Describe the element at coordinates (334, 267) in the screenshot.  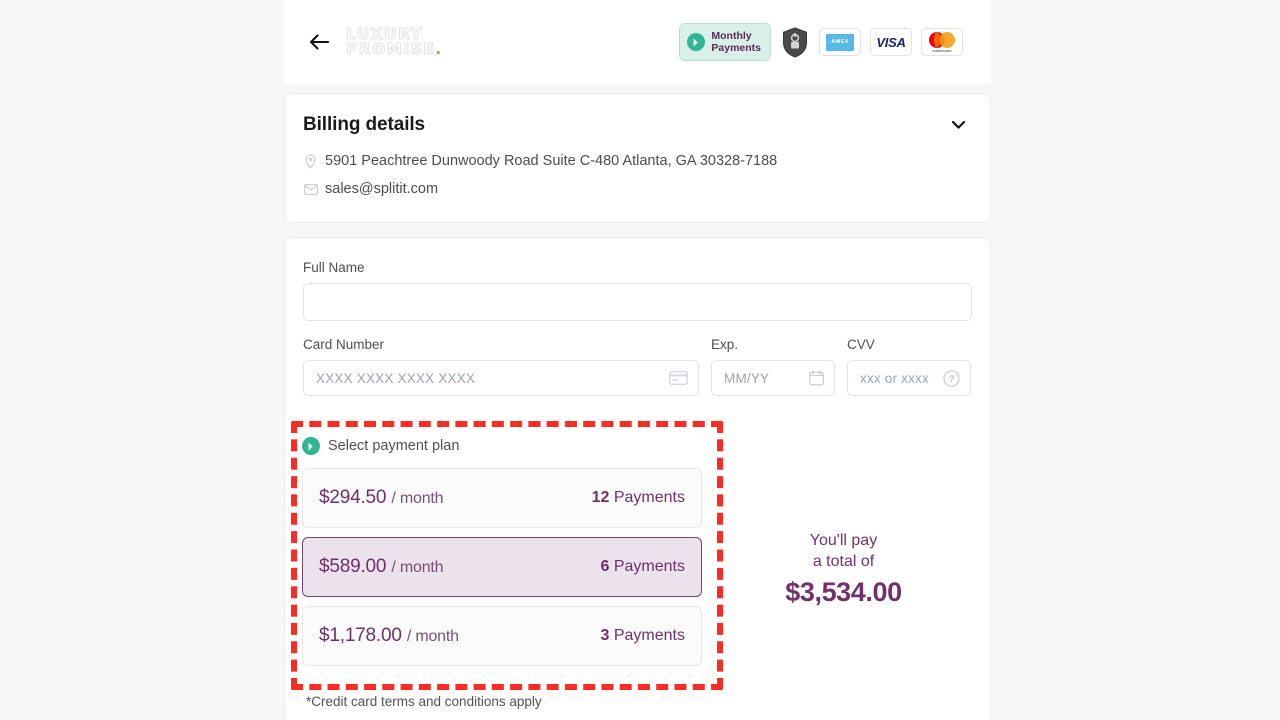
I see `full-name-label: Full Name` at that location.